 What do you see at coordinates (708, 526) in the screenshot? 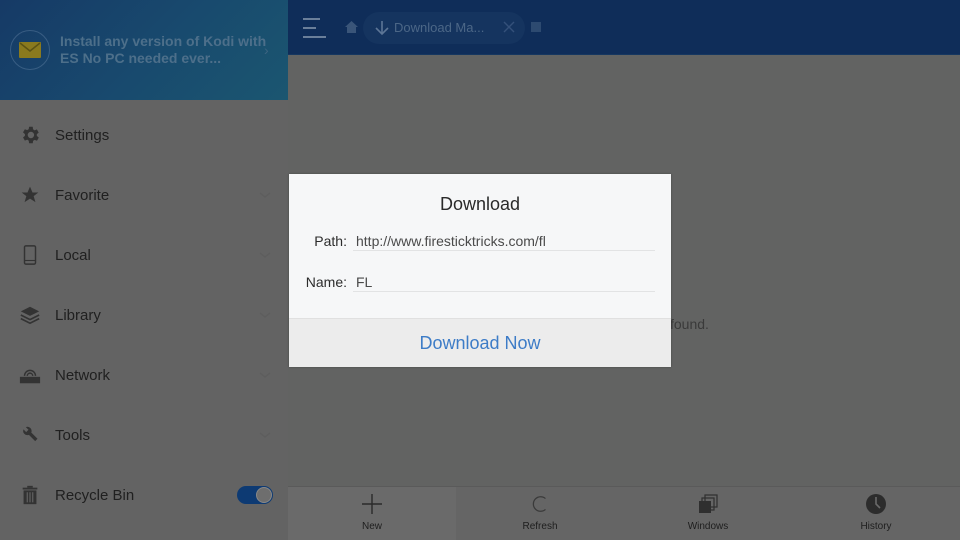
I see `tool-label: Windows` at bounding box center [708, 526].